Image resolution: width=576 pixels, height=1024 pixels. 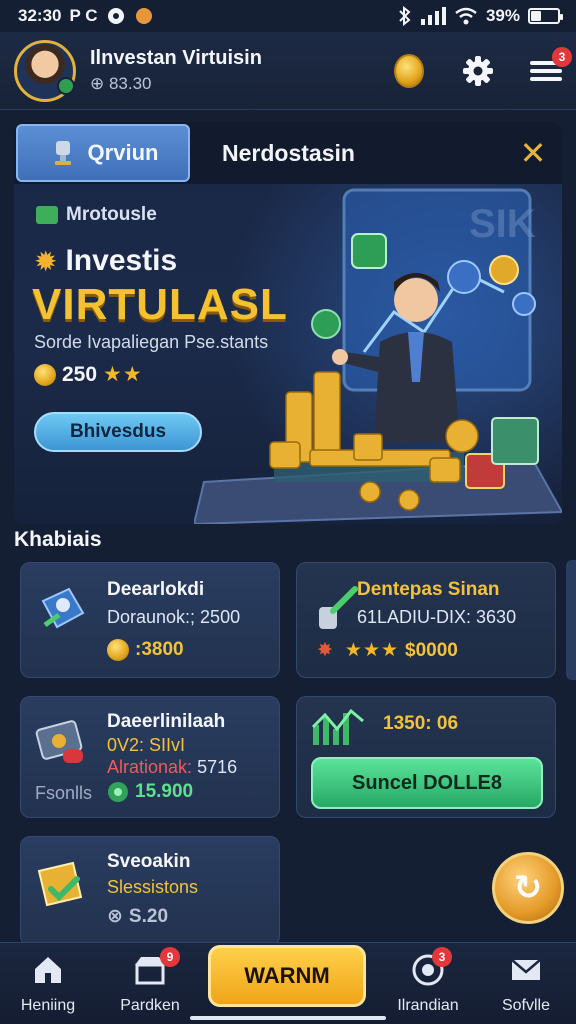 I want to click on folder-check-icon, so click(x=60, y=884).